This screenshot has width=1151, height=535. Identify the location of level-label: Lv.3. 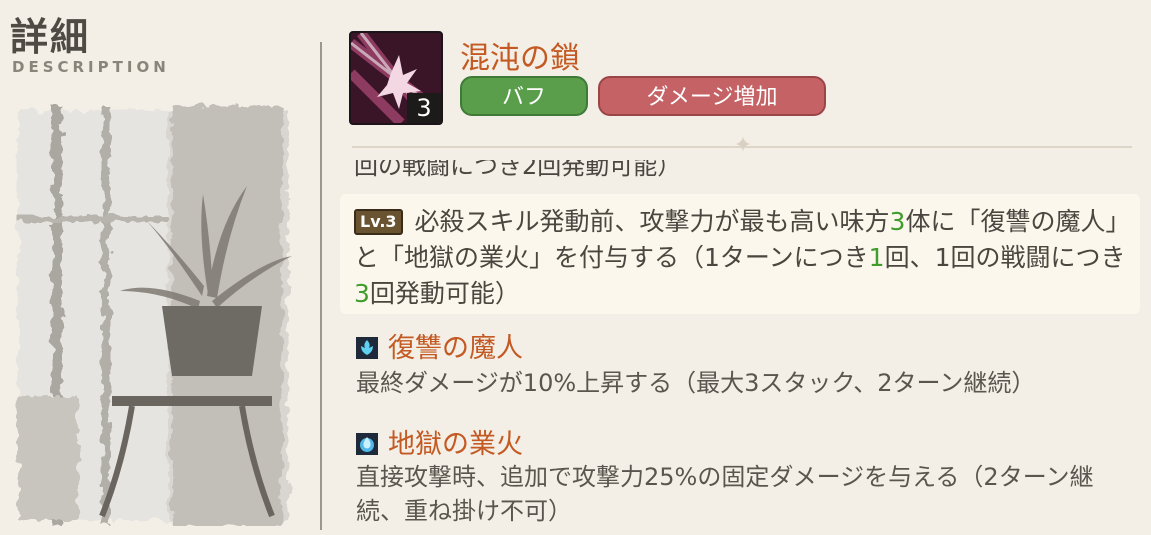
(378, 222).